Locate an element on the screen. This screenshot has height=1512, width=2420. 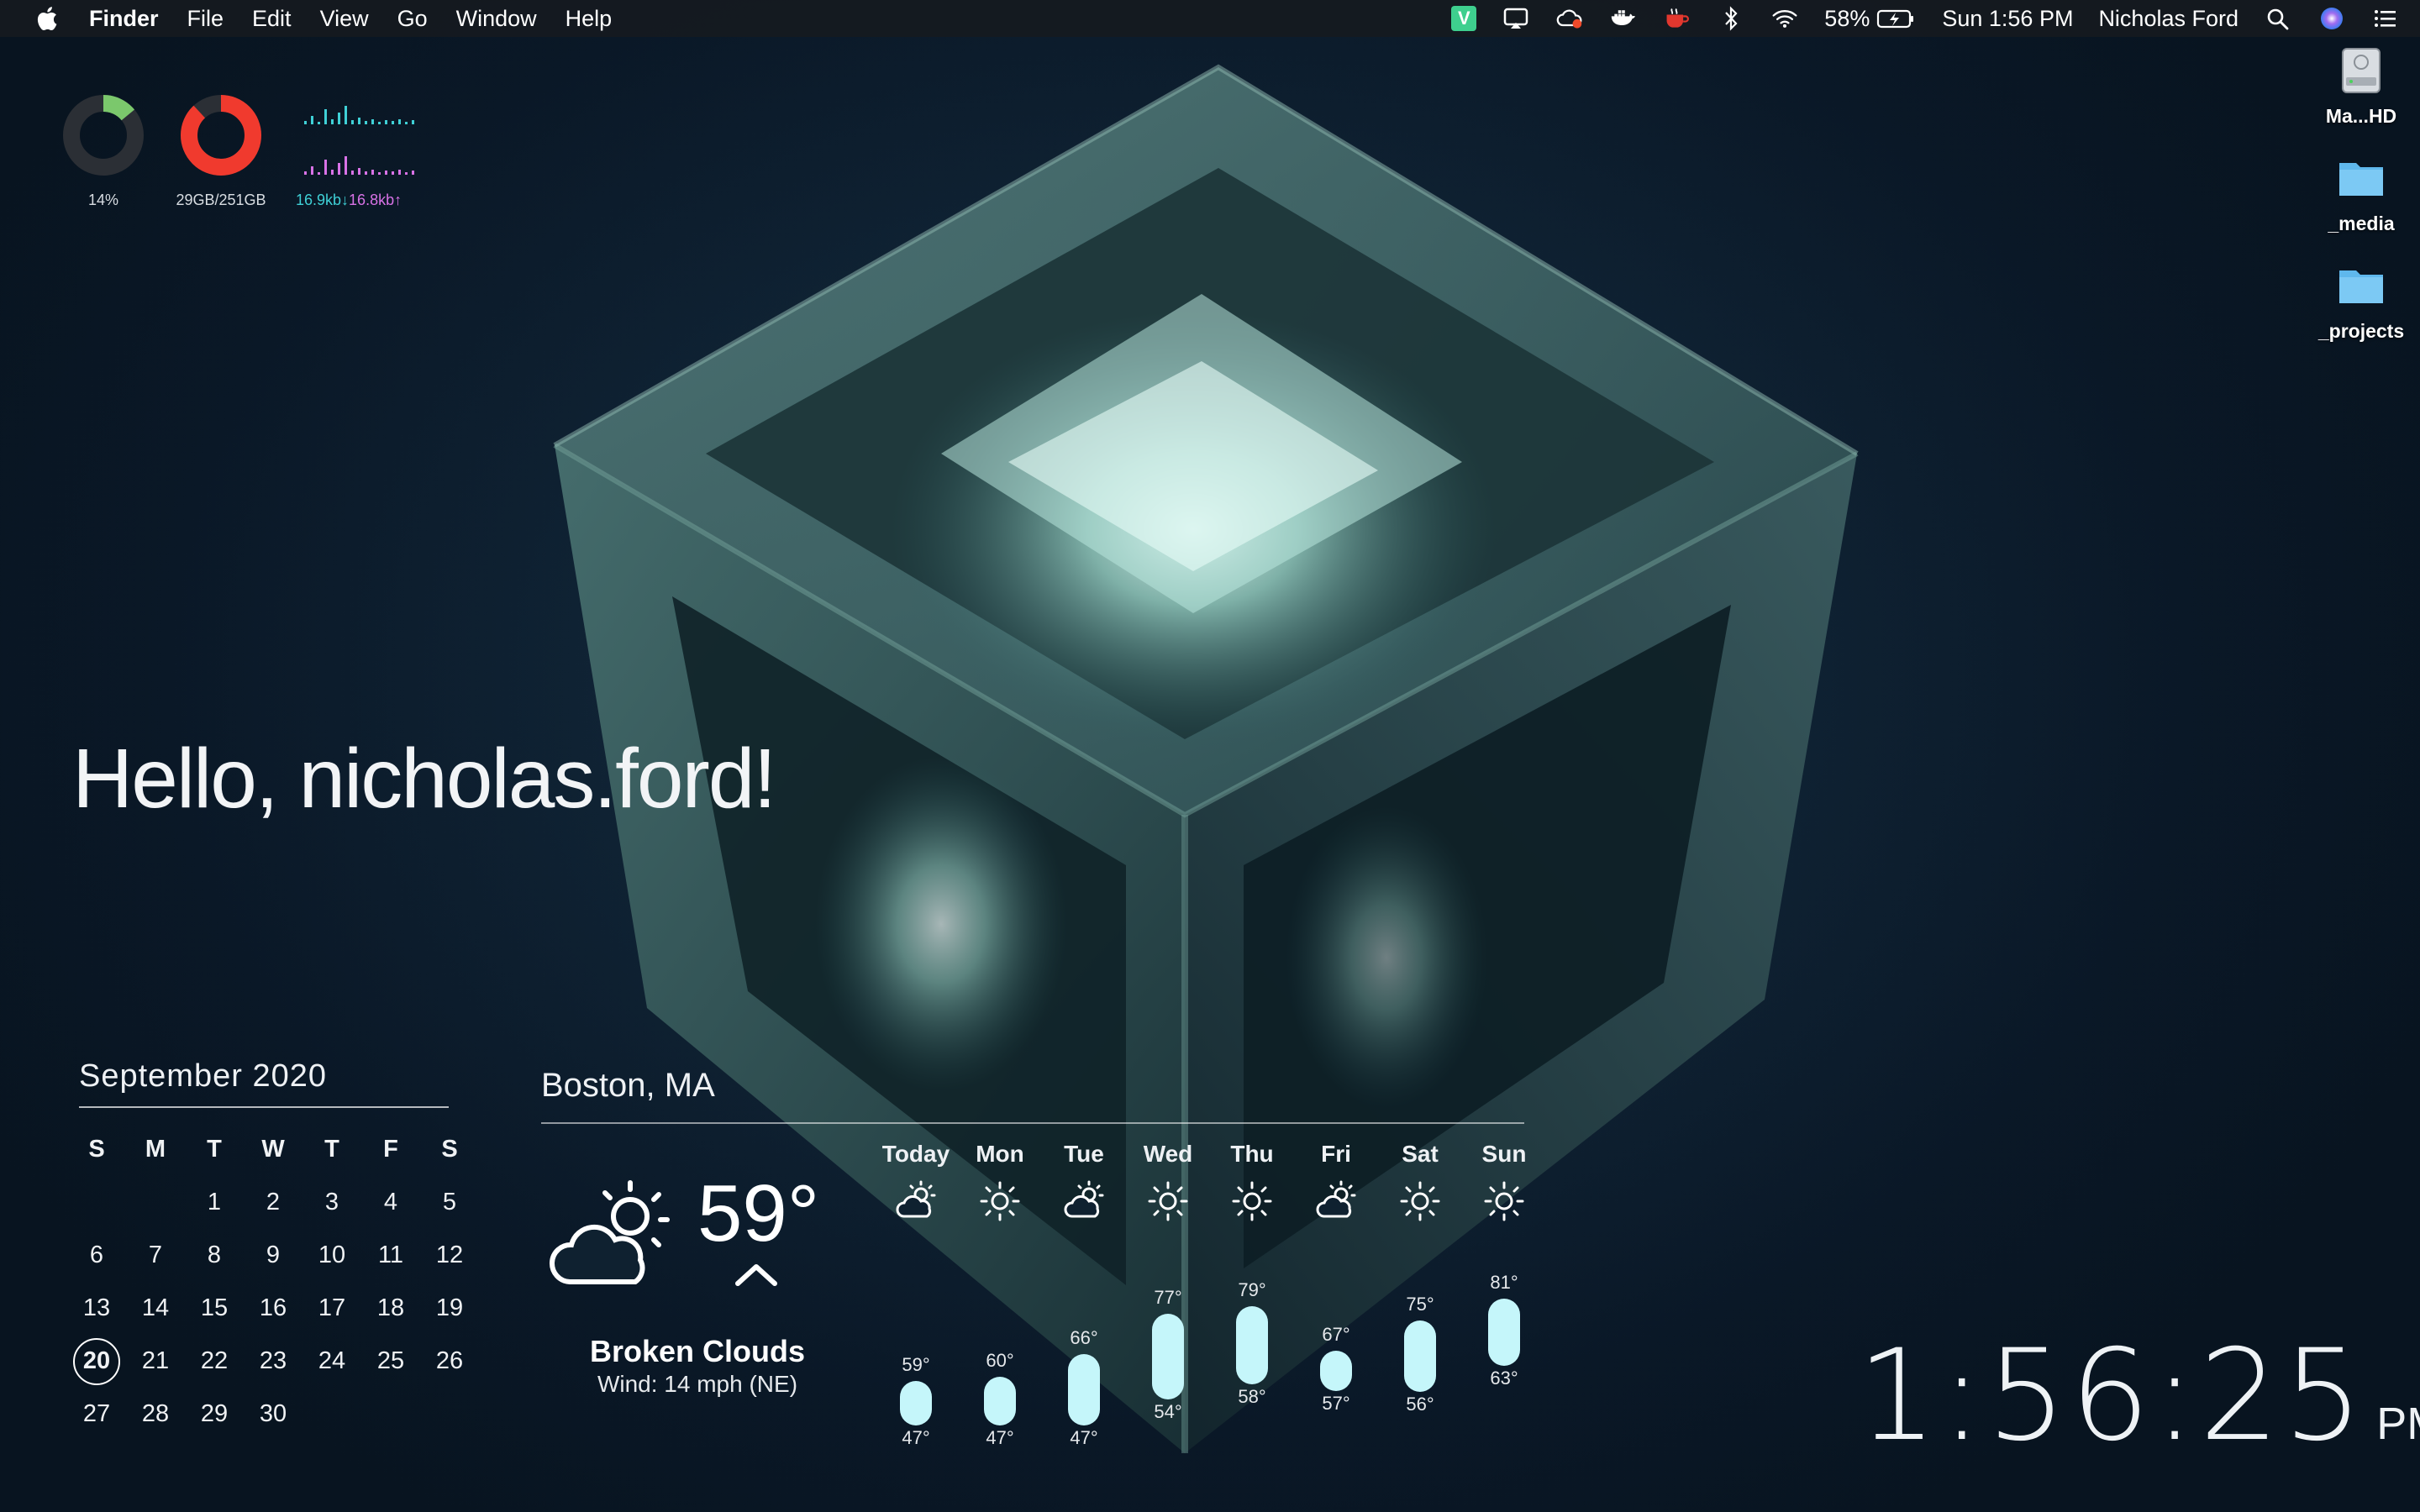
menu-view: View is located at coordinates (344, 19).